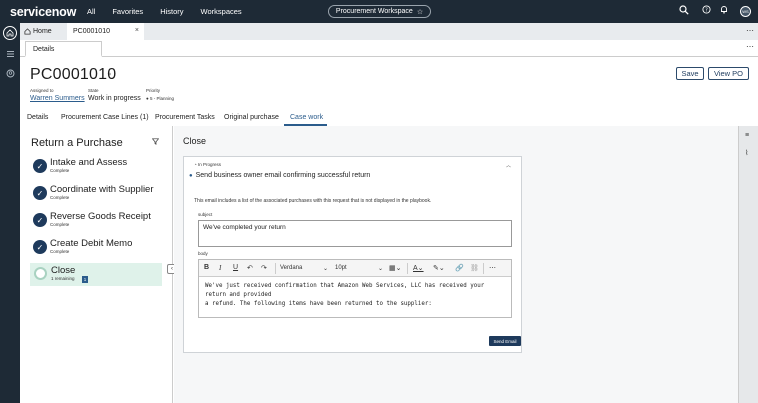 The width and height of the screenshot is (758, 403). I want to click on remaining-badge: 1, so click(85, 279).